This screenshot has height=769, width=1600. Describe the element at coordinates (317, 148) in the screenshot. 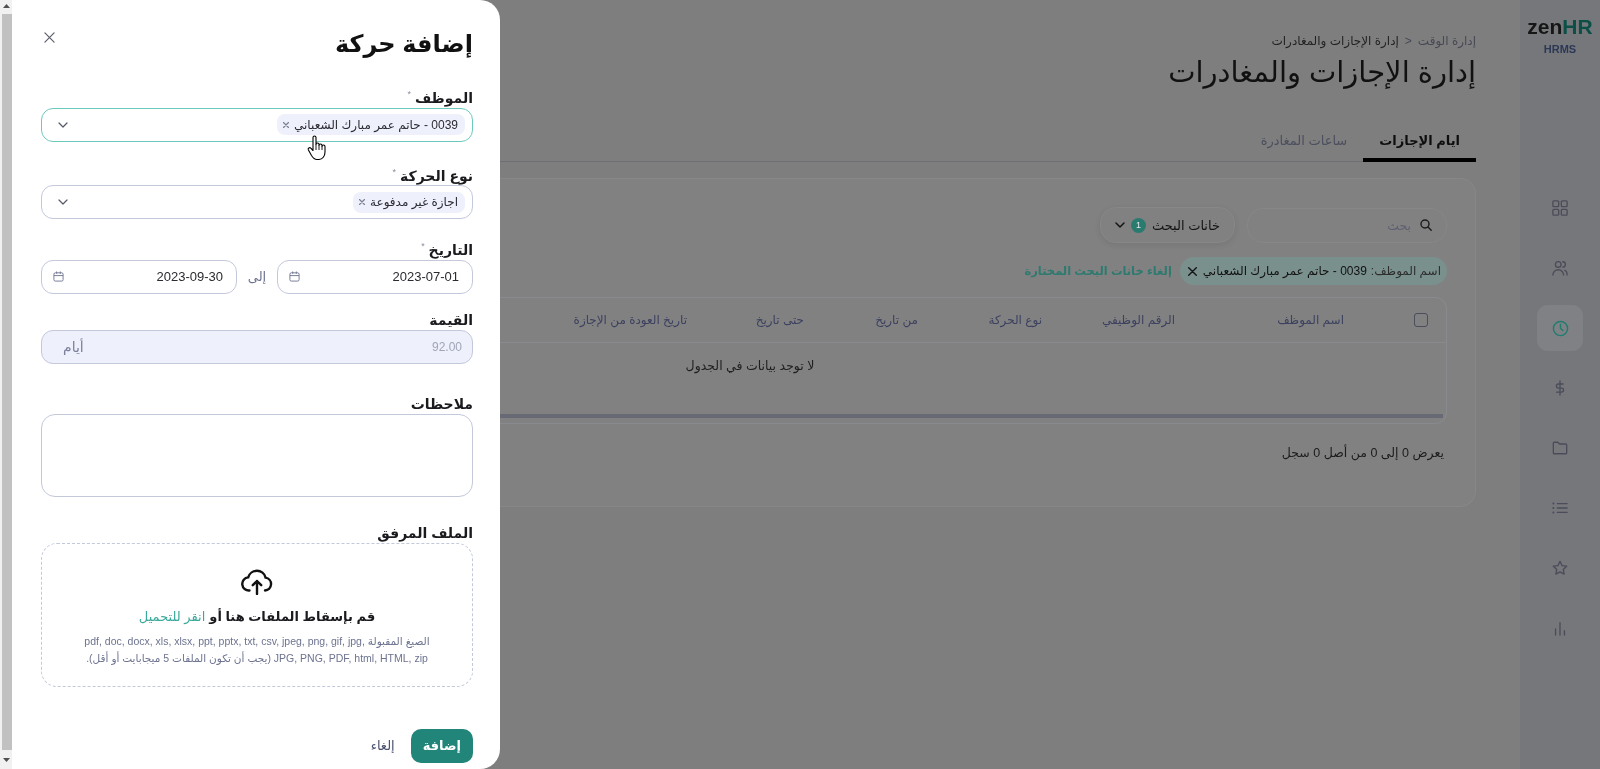

I see `hand-cursor-icon` at that location.